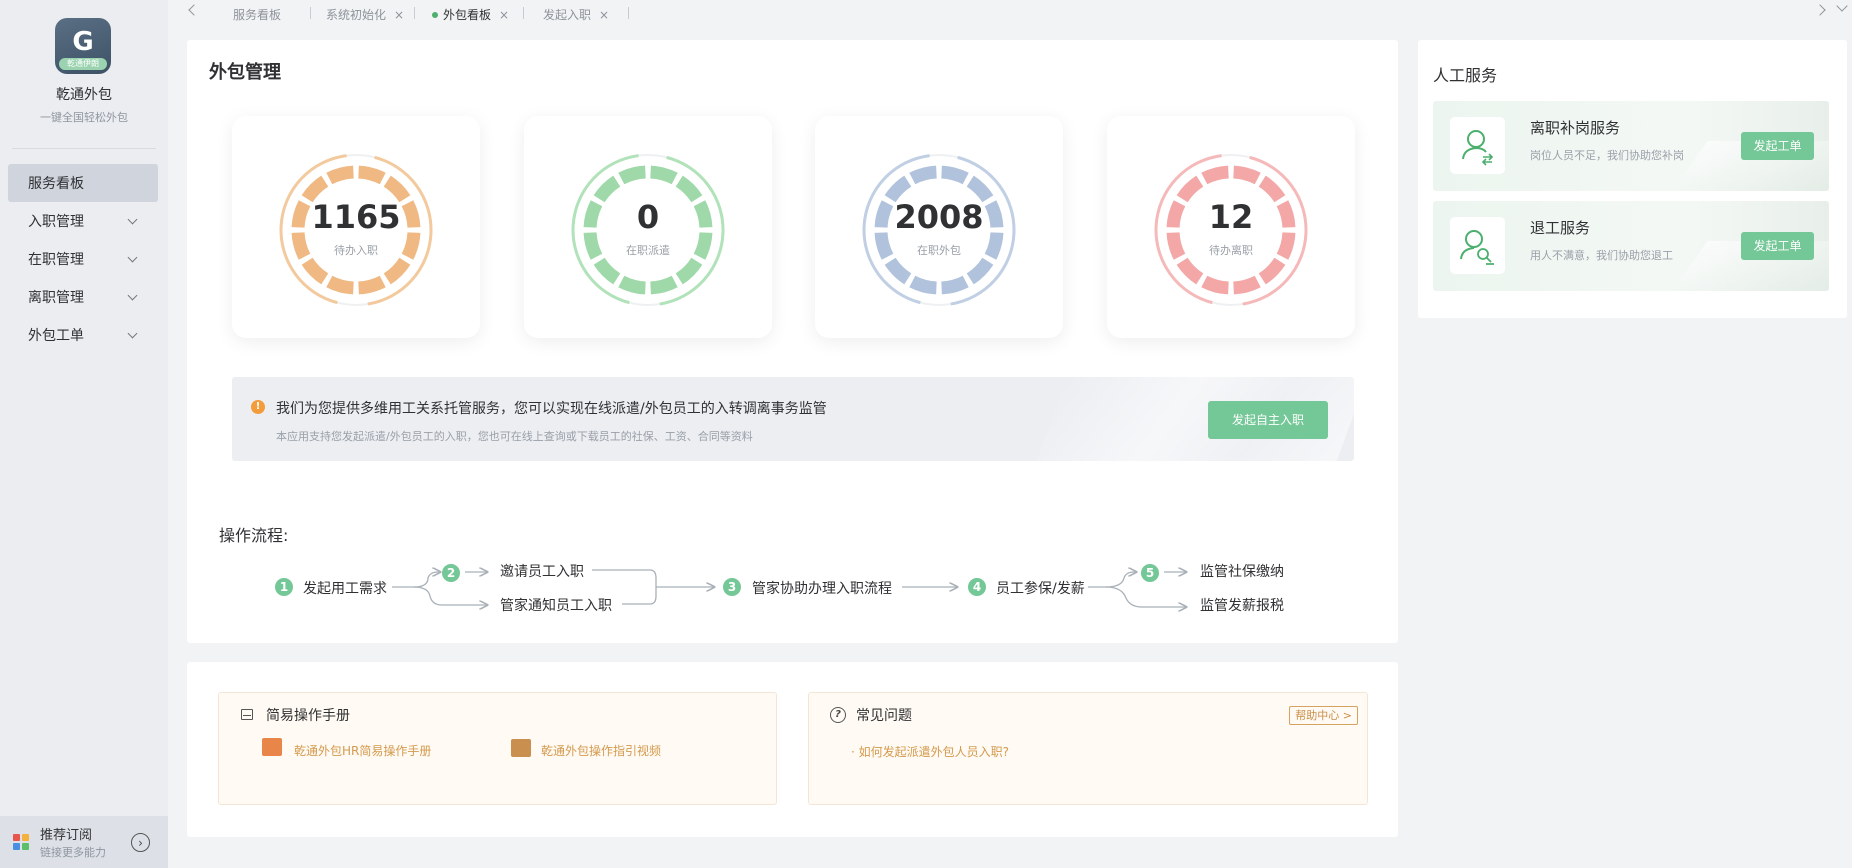 Image resolution: width=1852 pixels, height=868 pixels. What do you see at coordinates (1631, 246) in the screenshot?
I see `service-item-termination: 退工服务 用人不满意，我们协助您退工 发起工单` at bounding box center [1631, 246].